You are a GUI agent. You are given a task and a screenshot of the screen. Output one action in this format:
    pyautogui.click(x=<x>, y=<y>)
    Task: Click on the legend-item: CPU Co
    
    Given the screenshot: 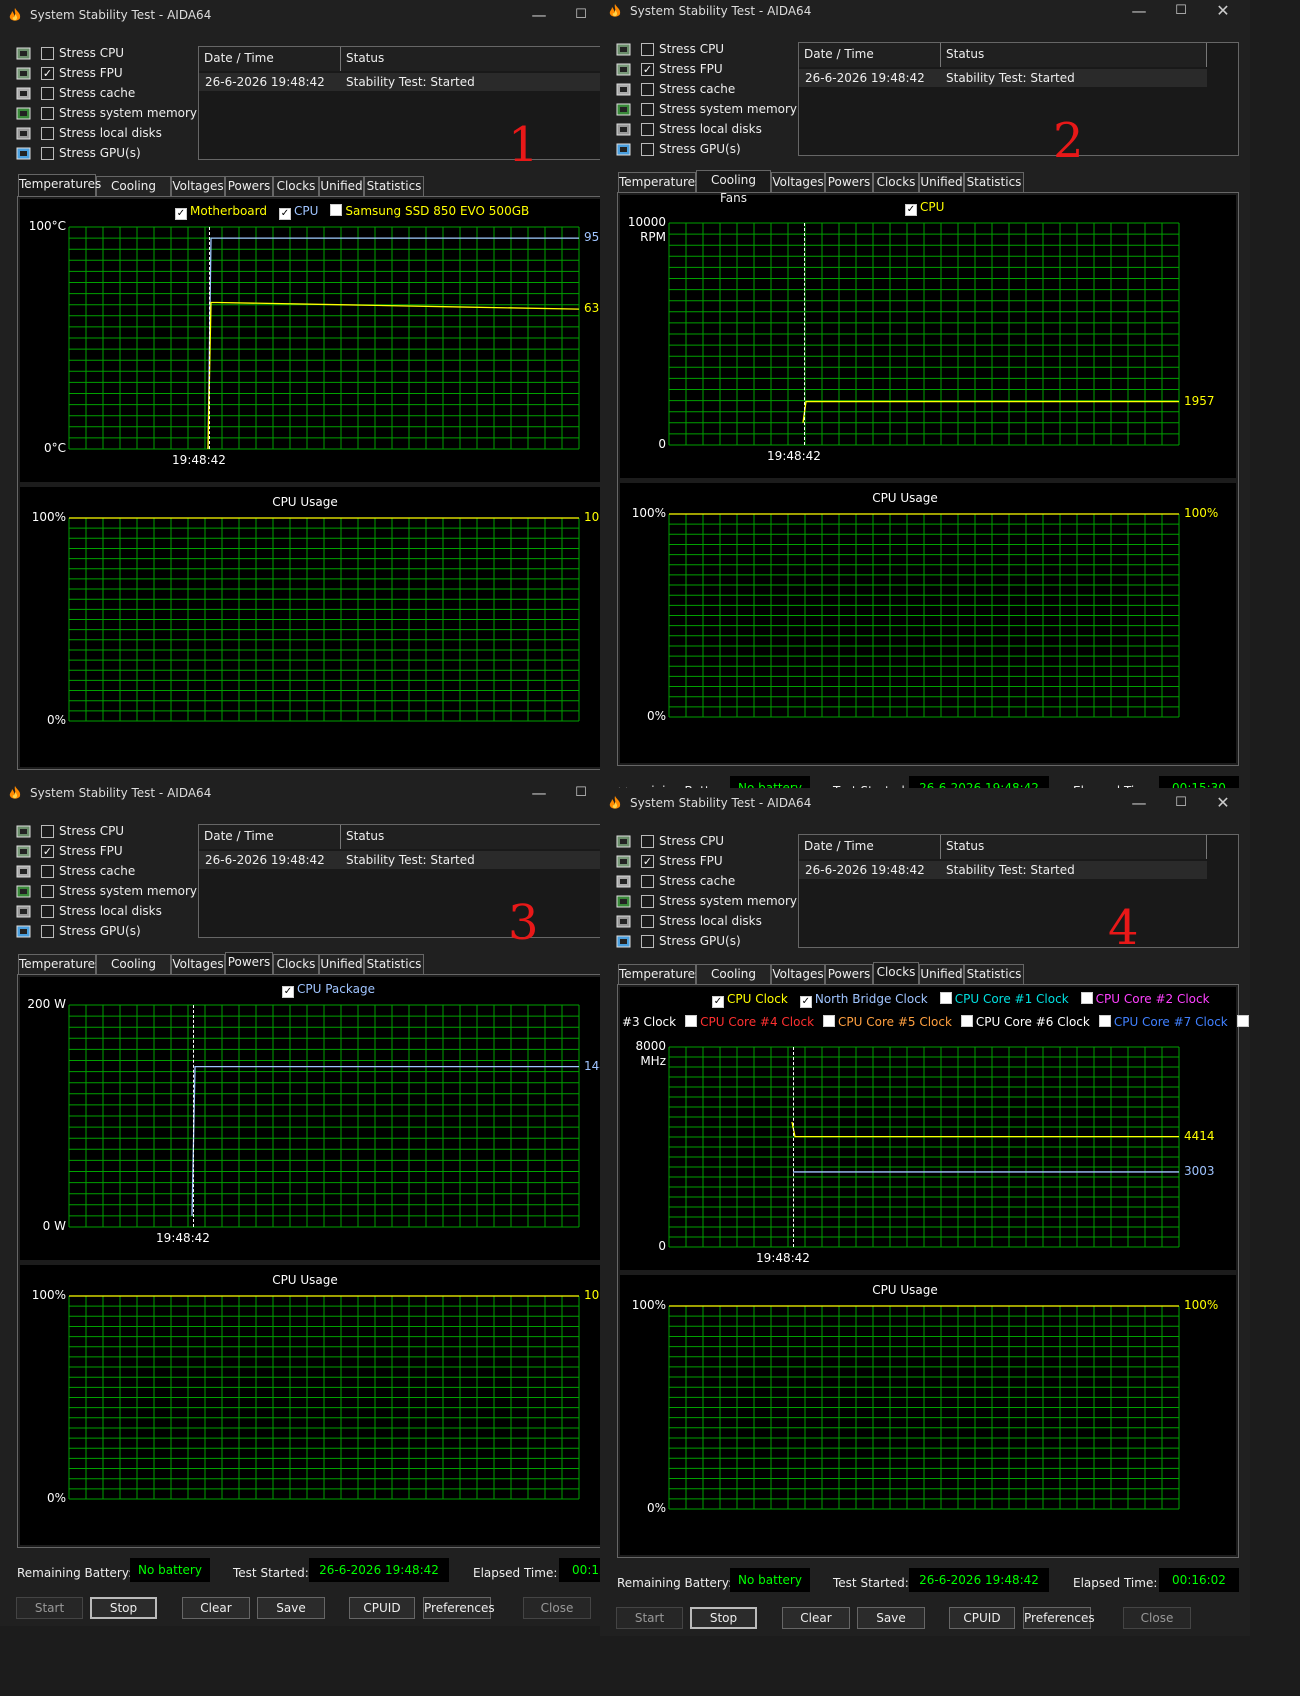 What is the action you would take?
    pyautogui.click(x=1243, y=1022)
    